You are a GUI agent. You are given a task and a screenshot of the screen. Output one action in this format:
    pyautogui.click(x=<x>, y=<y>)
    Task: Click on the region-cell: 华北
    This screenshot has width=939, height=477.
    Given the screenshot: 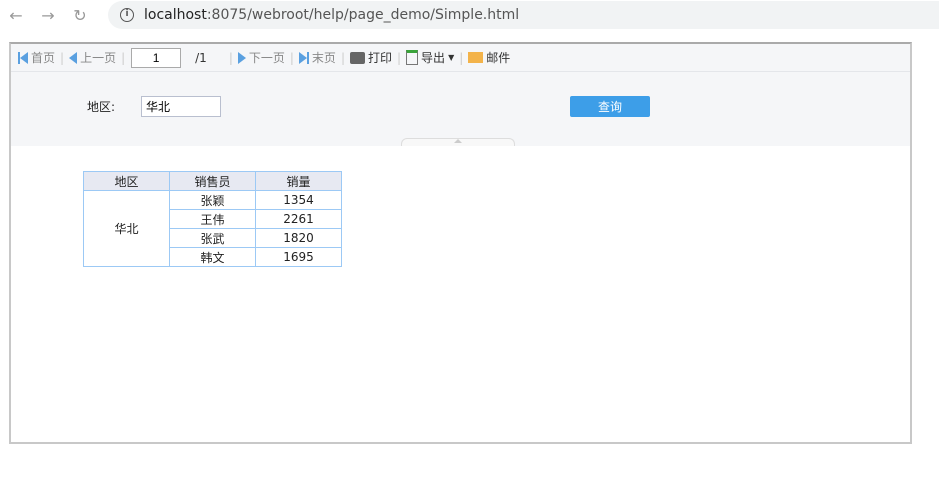 What is the action you would take?
    pyautogui.click(x=126, y=228)
    